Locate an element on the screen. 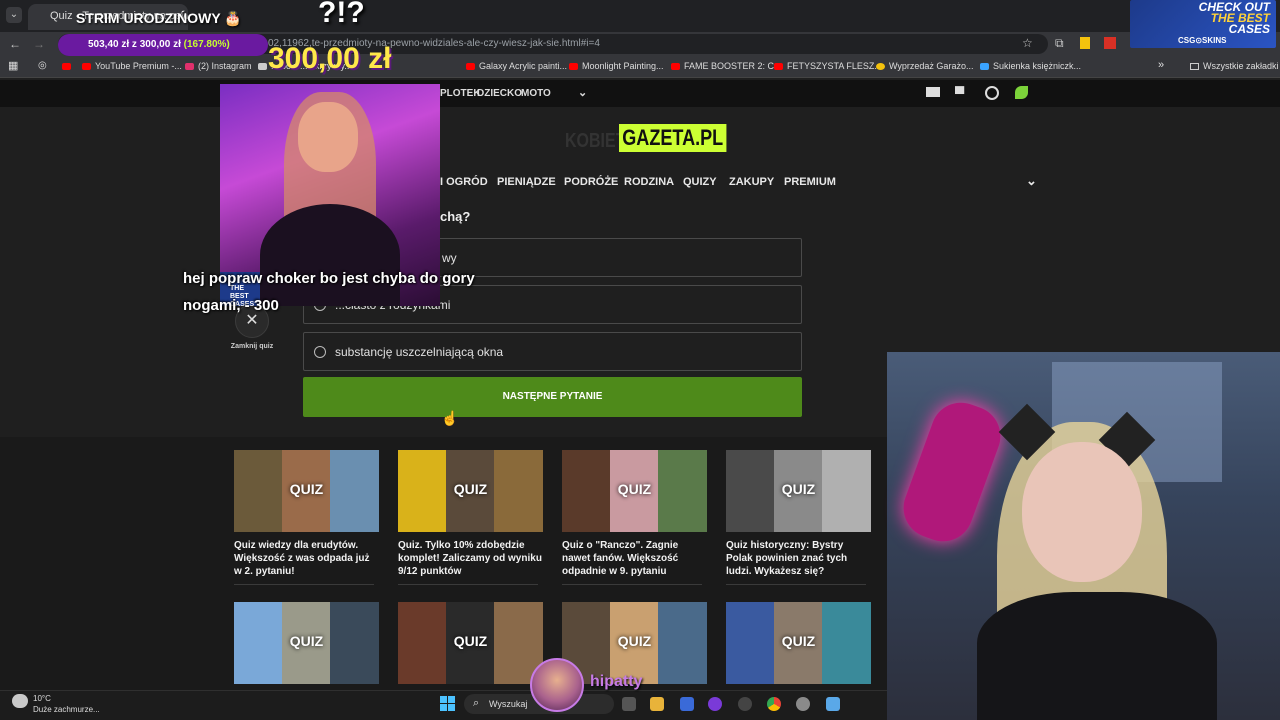 This screenshot has width=1280, height=720. chrome-icon: ◎ is located at coordinates (42, 65).